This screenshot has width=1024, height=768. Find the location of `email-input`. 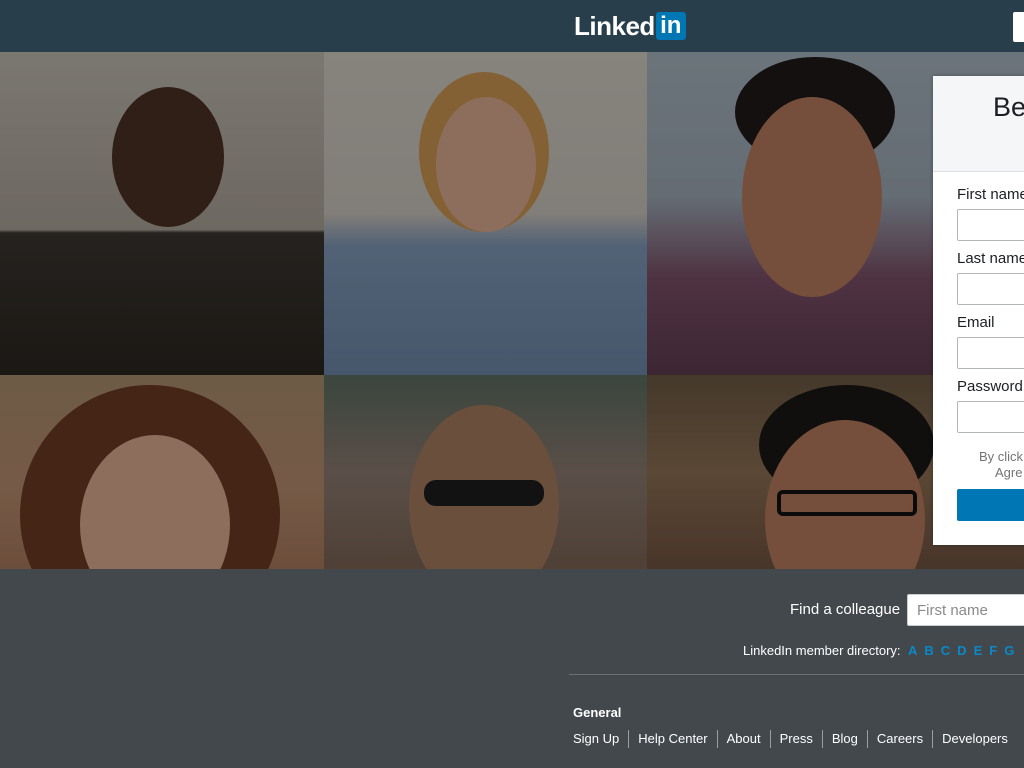

email-input is located at coordinates (990, 353).